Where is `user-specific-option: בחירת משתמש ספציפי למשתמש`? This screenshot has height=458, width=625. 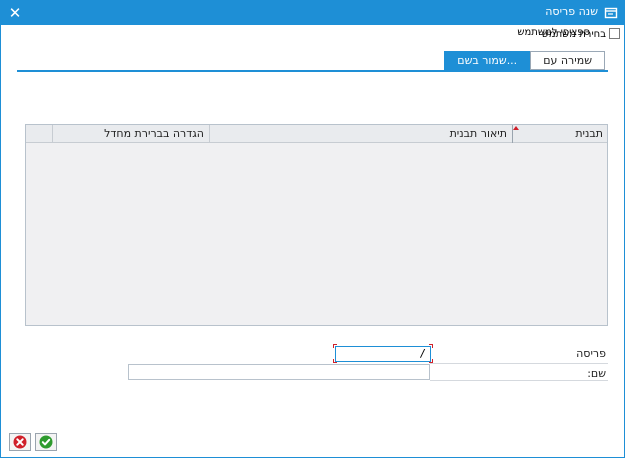 user-specific-option: בחירת משתמש ספציפי למשתמש is located at coordinates (568, 33).